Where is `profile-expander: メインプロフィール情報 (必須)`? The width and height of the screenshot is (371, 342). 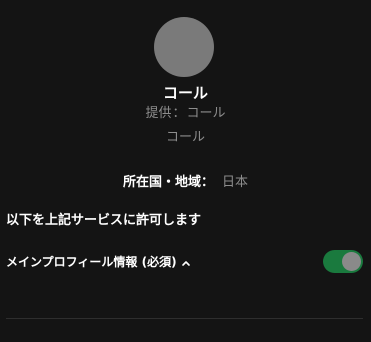
profile-expander: メインプロフィール情報 (必須) is located at coordinates (98, 262).